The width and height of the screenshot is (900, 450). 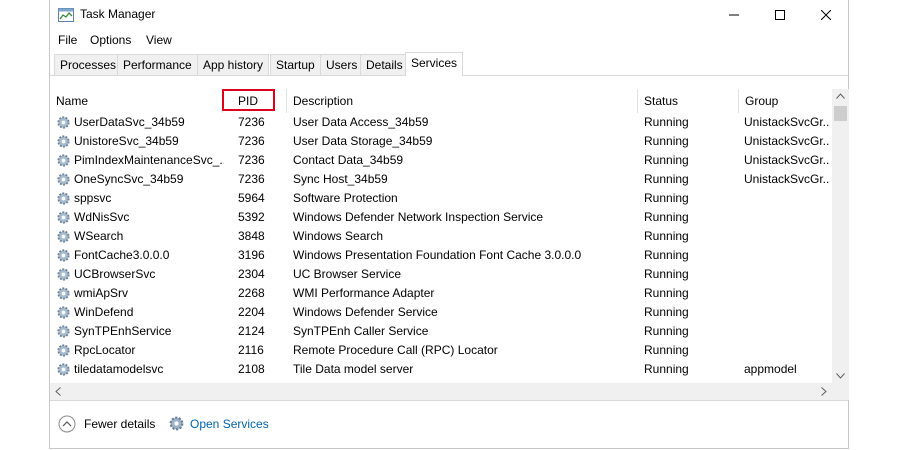 I want to click on tab-processes: Processes, so click(x=88, y=64).